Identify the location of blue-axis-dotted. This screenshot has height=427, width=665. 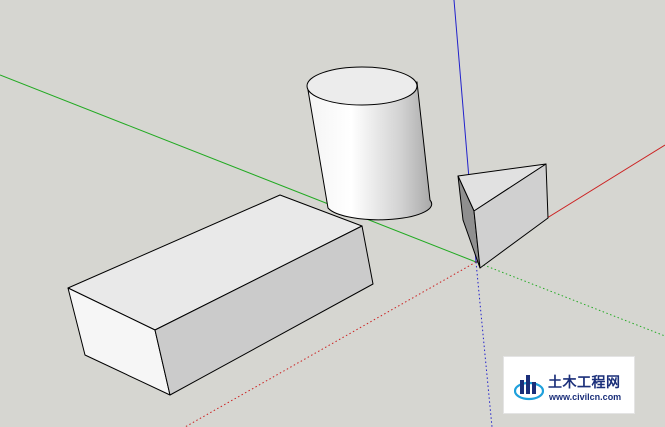
(484, 344).